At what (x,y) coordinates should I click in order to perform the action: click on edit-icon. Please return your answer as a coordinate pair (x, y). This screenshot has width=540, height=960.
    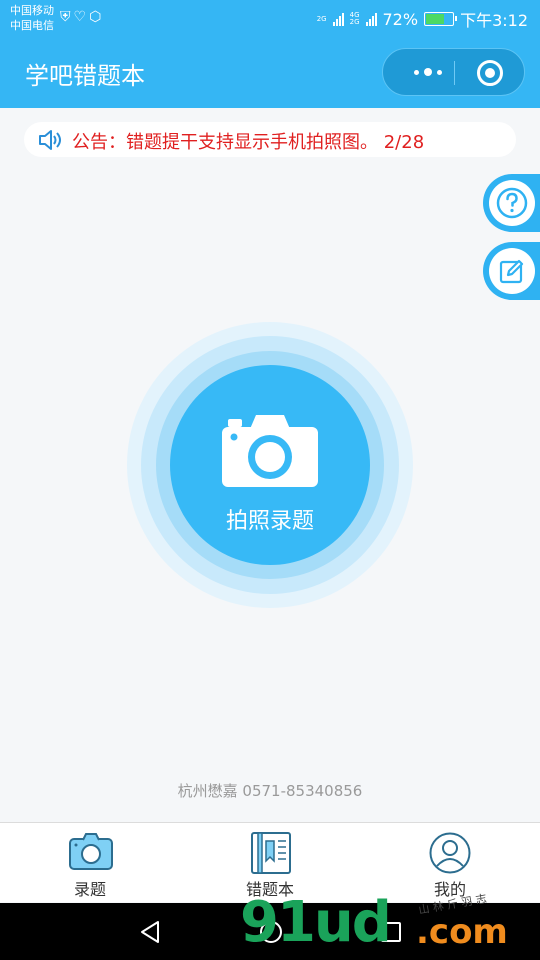
    Looking at the image, I should click on (511, 271).